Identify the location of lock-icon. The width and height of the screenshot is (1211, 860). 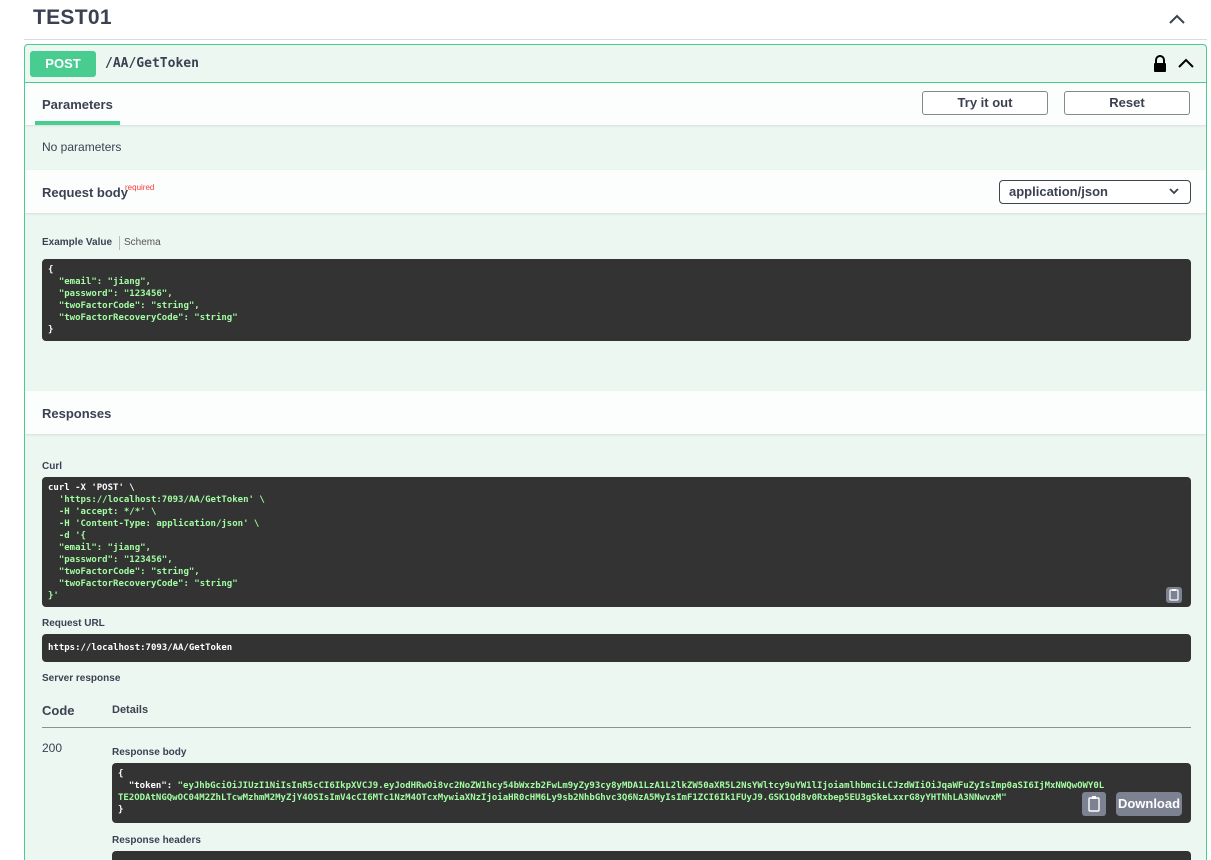
(1160, 64).